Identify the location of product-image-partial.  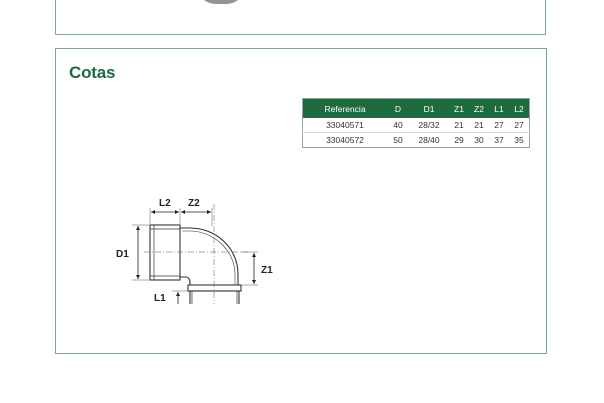
(221, 2).